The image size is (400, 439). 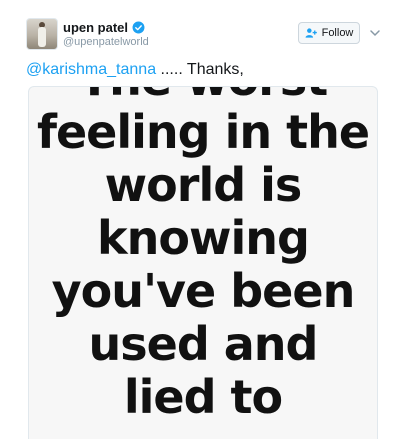 I want to click on quote-line: you've been, so click(x=203, y=291).